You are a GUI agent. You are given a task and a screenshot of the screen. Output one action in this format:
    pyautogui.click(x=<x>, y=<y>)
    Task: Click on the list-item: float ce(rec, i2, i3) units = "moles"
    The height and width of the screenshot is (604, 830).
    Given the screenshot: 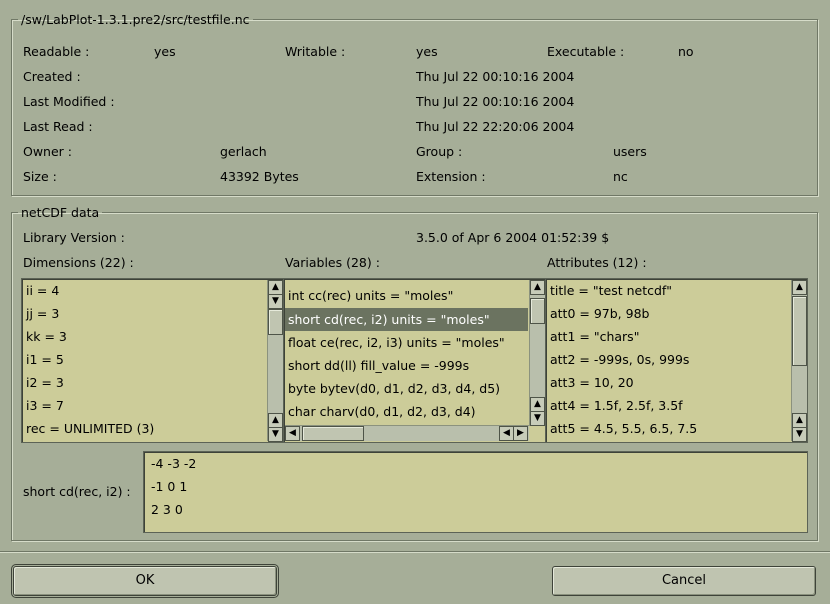 What is the action you would take?
    pyautogui.click(x=396, y=342)
    